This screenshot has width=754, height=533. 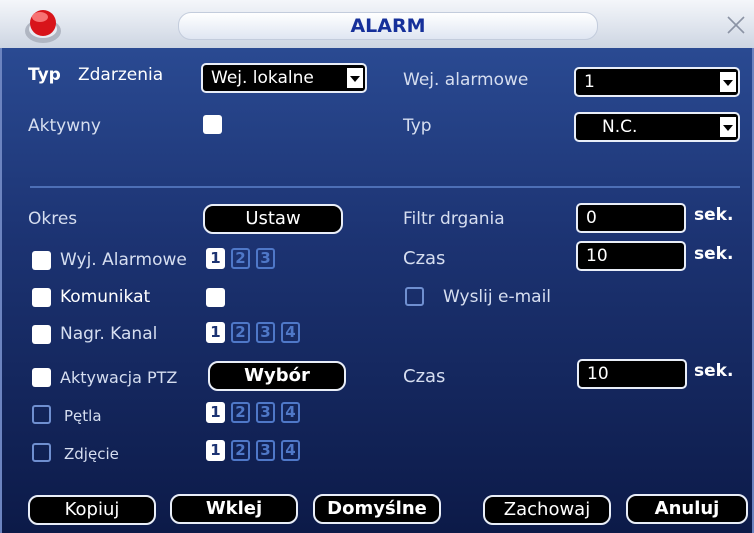 I want to click on komunikat-label: Komunikat, so click(x=105, y=297).